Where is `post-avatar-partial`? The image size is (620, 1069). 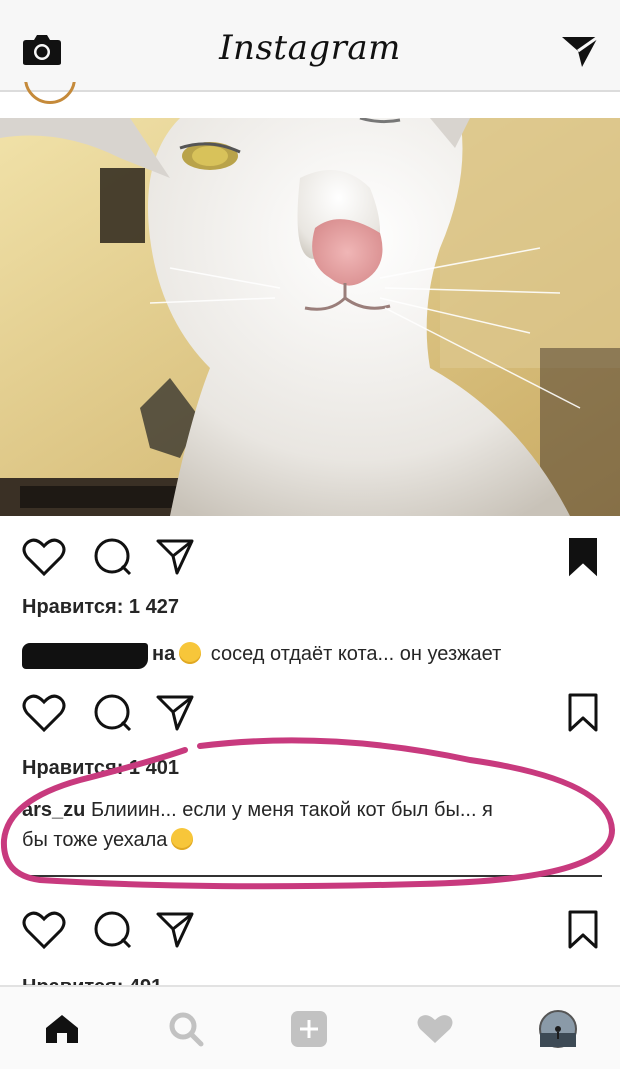 post-avatar-partial is located at coordinates (50, 93).